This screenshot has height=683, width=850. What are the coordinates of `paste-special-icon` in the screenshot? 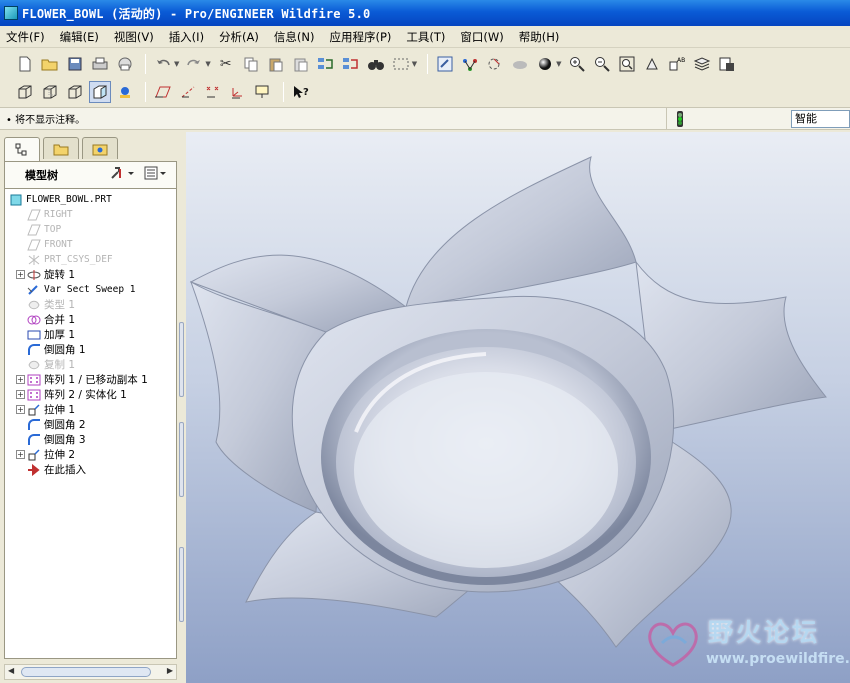 It's located at (301, 64).